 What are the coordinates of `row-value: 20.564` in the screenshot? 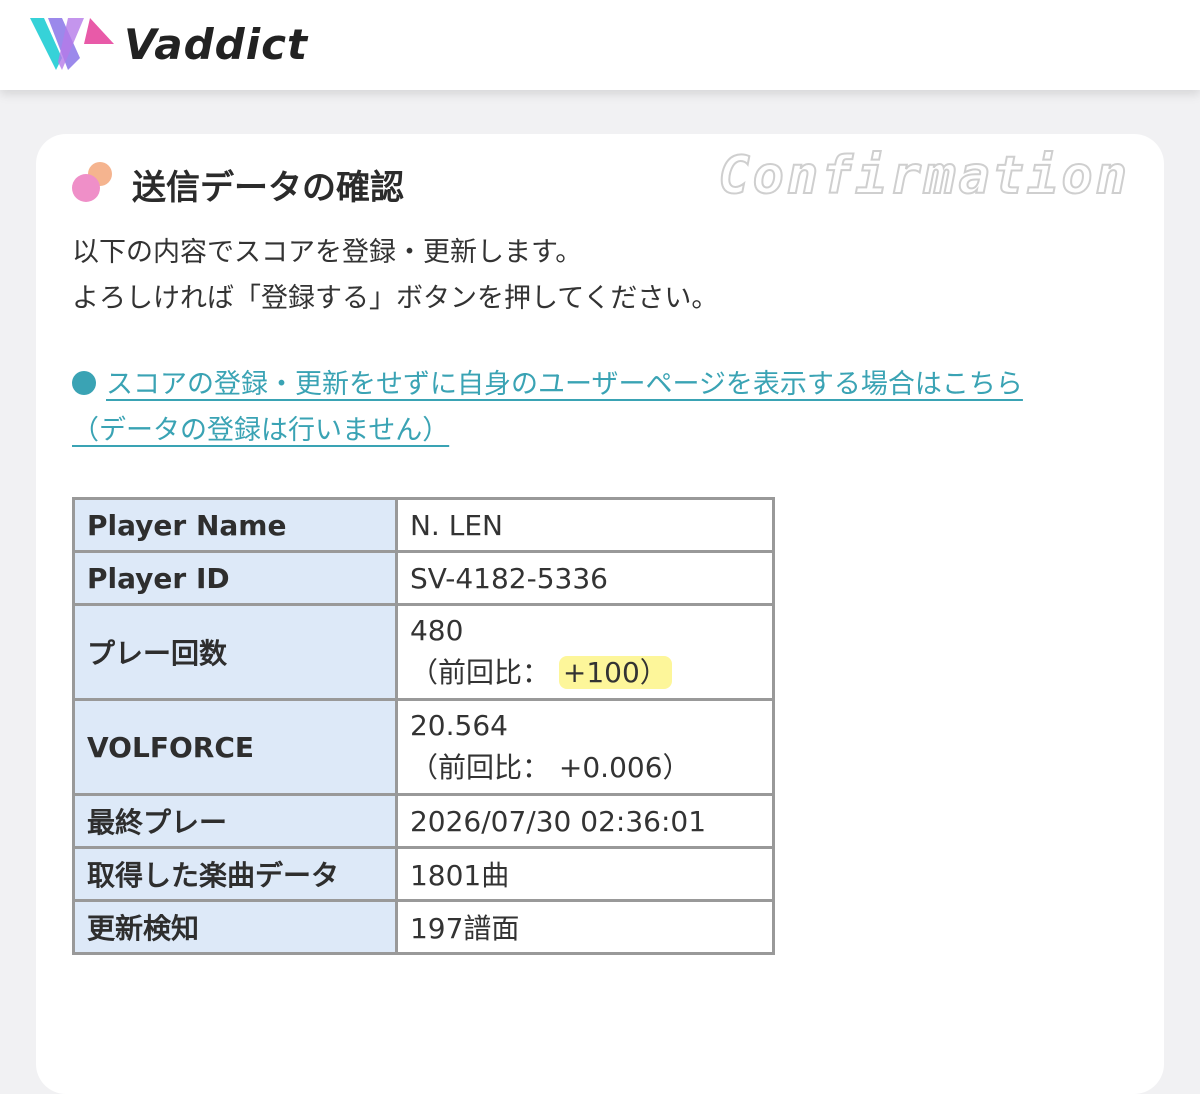 It's located at (458, 725).